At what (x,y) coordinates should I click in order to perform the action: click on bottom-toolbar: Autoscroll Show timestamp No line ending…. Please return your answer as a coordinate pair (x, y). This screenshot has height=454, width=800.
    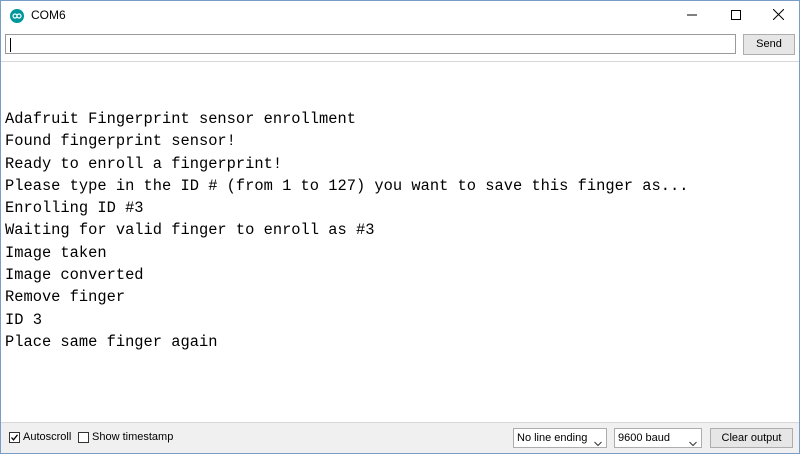
    Looking at the image, I should click on (400, 438).